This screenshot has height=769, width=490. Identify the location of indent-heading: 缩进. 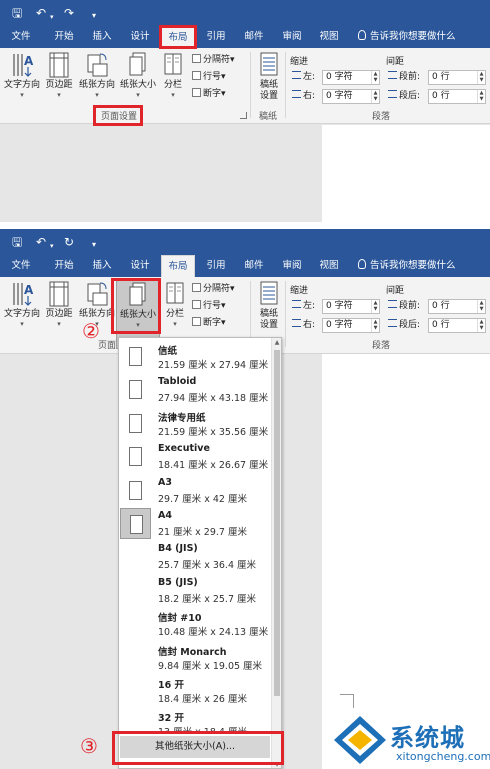
(299, 291).